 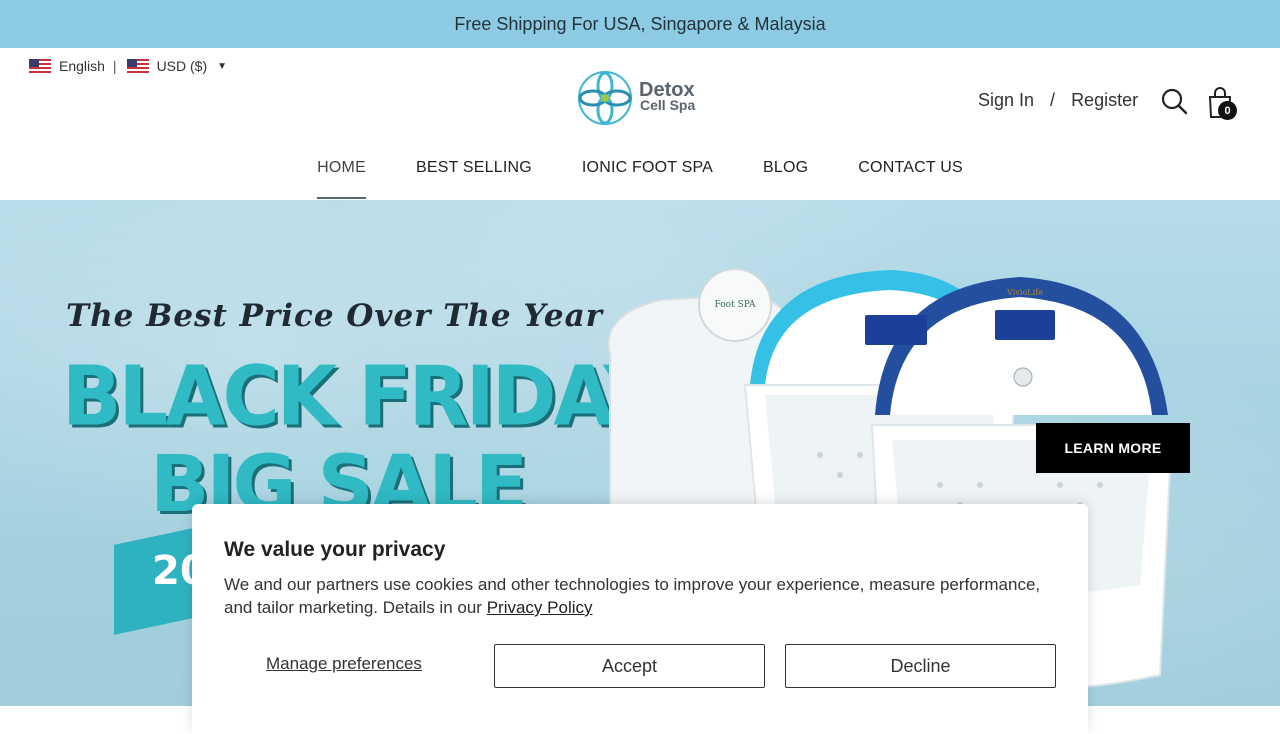 What do you see at coordinates (335, 549) in the screenshot?
I see `cookie-title: We value your privacy` at bounding box center [335, 549].